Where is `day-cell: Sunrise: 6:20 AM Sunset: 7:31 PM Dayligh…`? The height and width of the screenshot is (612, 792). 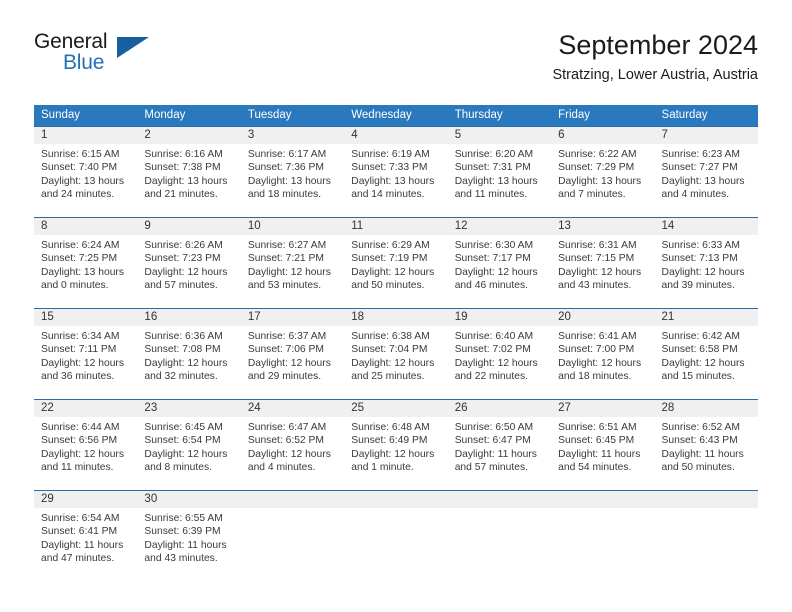 day-cell: Sunrise: 6:20 AM Sunset: 7:31 PM Dayligh… is located at coordinates (499, 180).